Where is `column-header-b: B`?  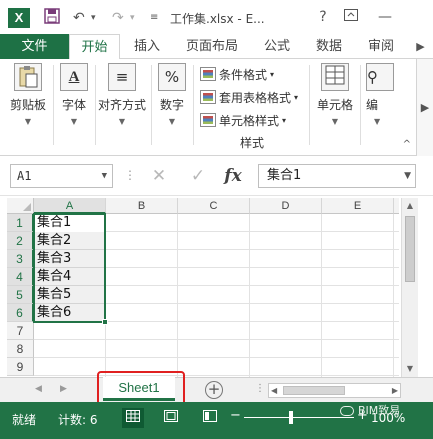 column-header-b: B is located at coordinates (142, 206).